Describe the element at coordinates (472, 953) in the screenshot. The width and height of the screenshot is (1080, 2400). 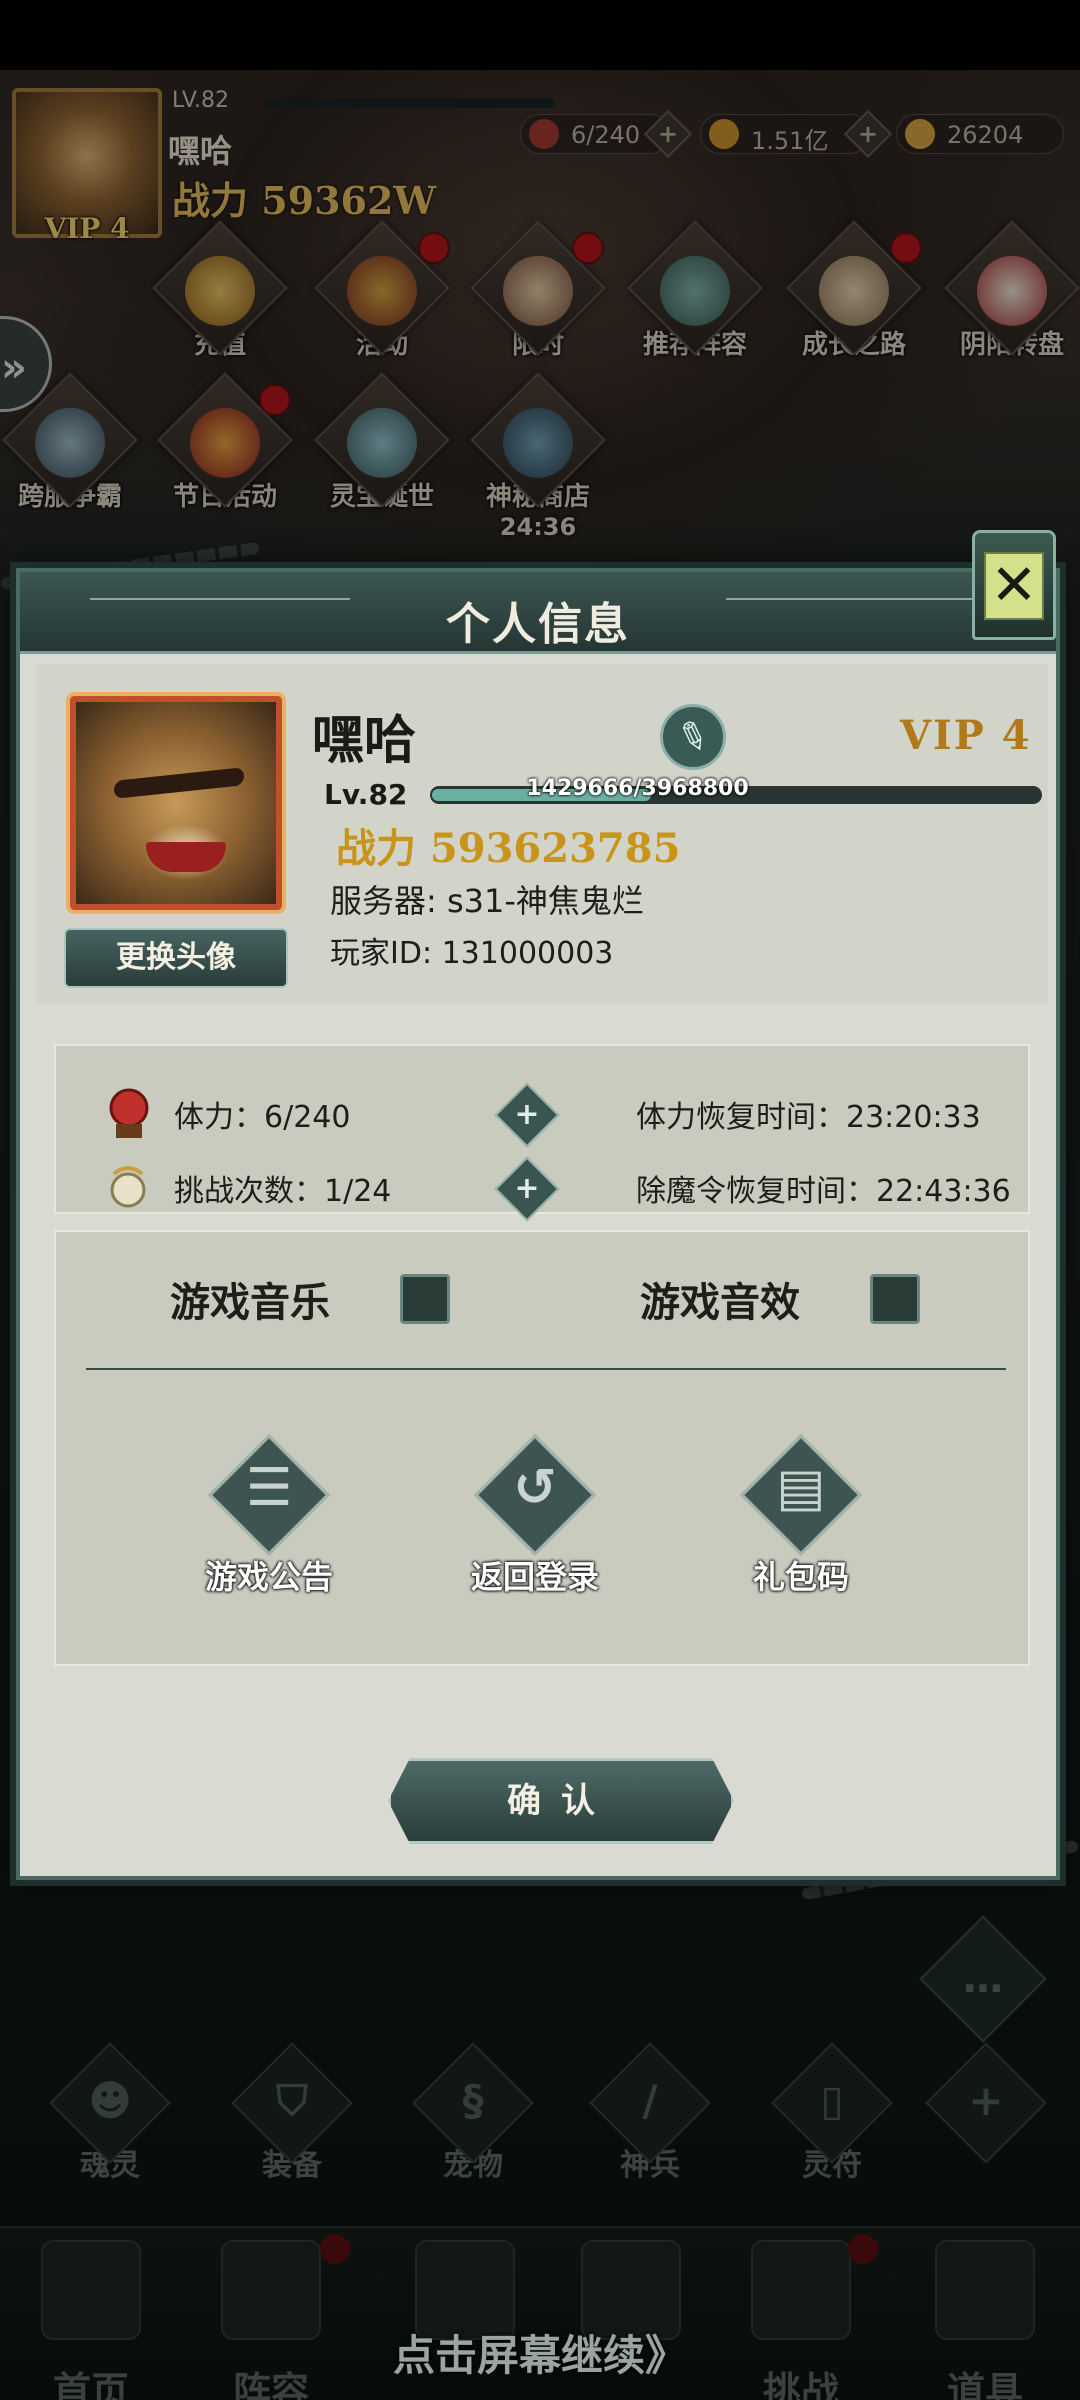
I see `player-id: 玩家ID: 131000003` at that location.